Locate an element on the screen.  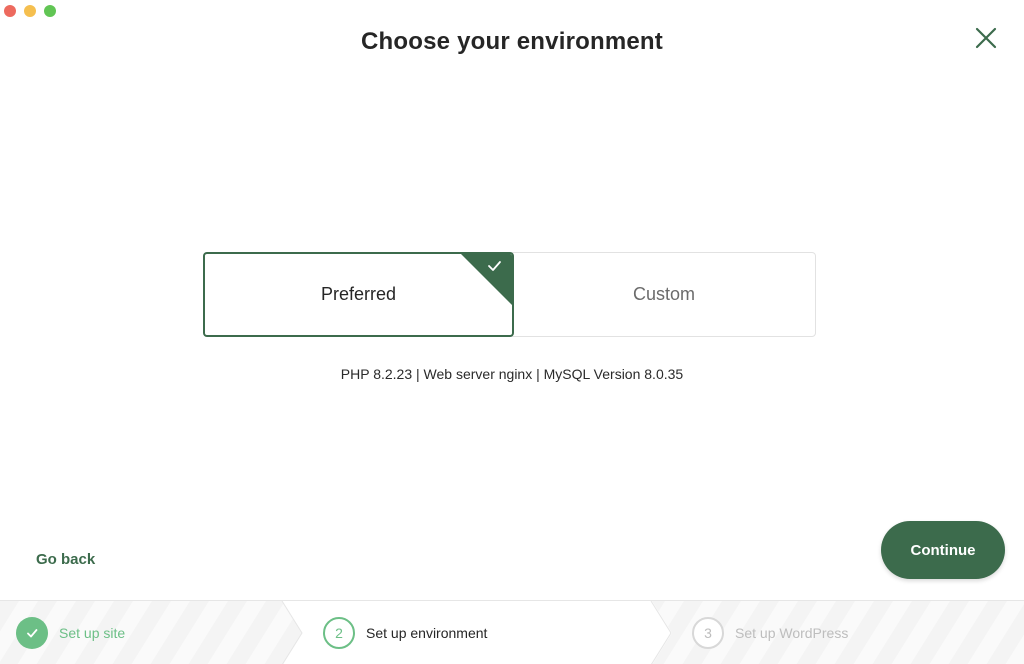
step-complete-indicator is located at coordinates (32, 633).